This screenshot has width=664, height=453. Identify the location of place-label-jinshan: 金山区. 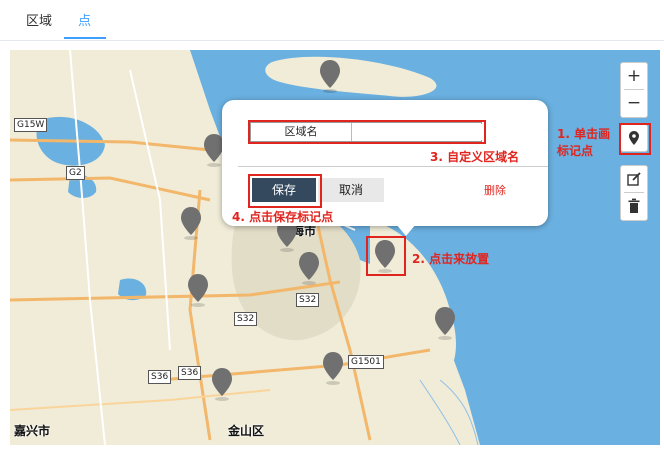
(246, 431).